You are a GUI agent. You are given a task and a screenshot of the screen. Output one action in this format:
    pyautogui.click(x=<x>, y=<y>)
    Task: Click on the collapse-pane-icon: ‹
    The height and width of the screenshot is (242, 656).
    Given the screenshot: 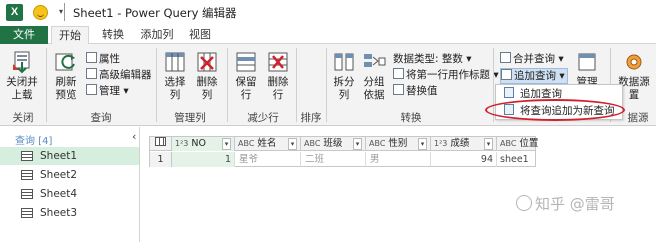 What is the action you would take?
    pyautogui.click(x=134, y=136)
    